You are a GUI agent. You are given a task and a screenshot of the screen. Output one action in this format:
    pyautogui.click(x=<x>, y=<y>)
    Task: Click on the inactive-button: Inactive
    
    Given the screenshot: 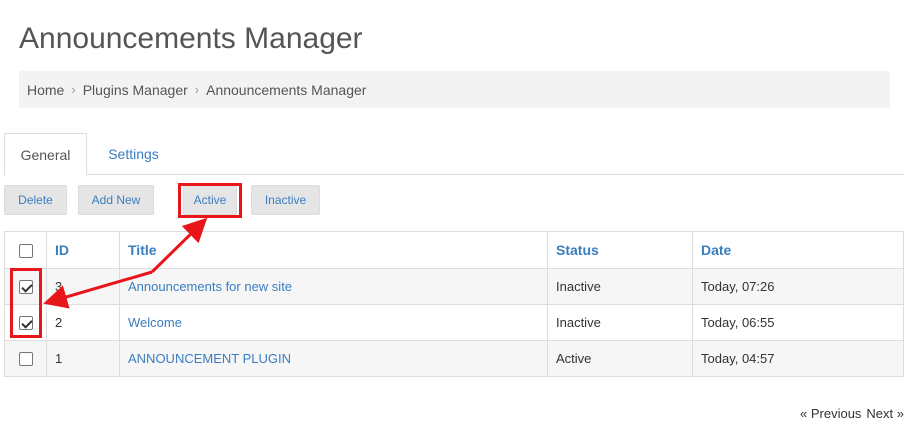 What is the action you would take?
    pyautogui.click(x=285, y=200)
    